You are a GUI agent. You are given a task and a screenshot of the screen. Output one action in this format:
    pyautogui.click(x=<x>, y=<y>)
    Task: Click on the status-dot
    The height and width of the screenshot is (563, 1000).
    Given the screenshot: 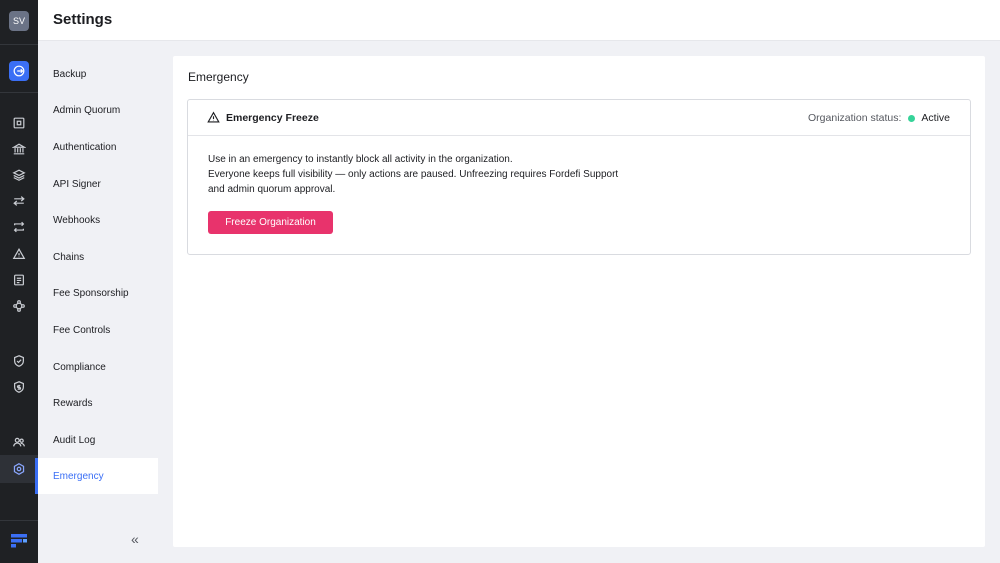 What is the action you would take?
    pyautogui.click(x=912, y=118)
    